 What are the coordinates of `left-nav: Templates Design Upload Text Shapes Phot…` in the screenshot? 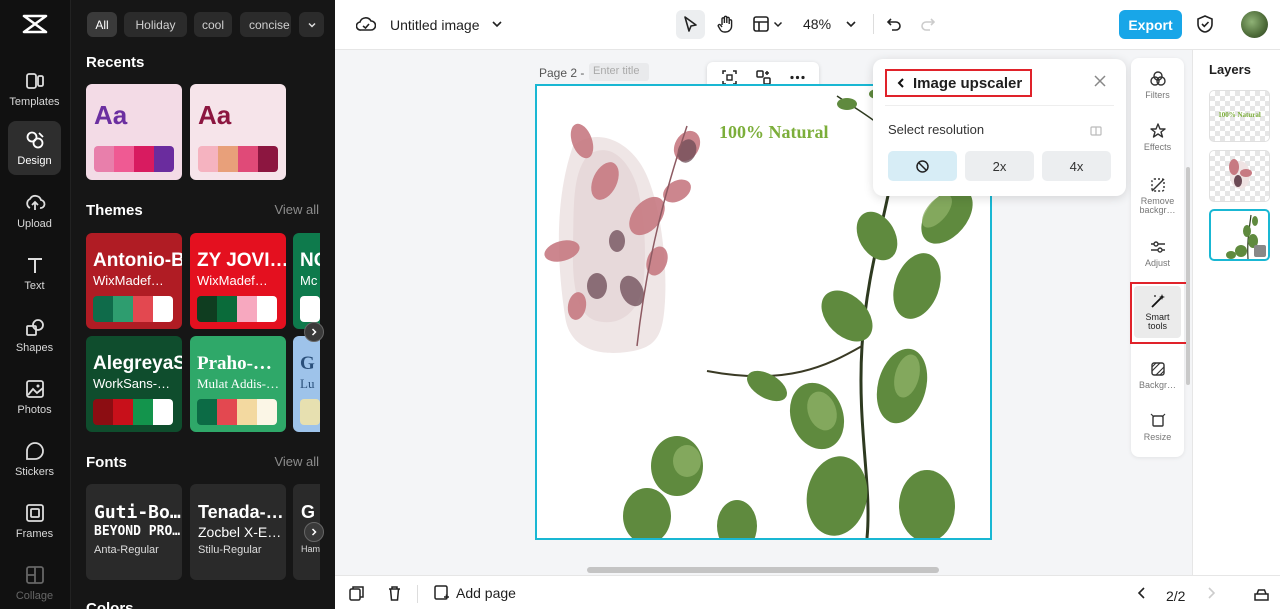 It's located at (35, 304).